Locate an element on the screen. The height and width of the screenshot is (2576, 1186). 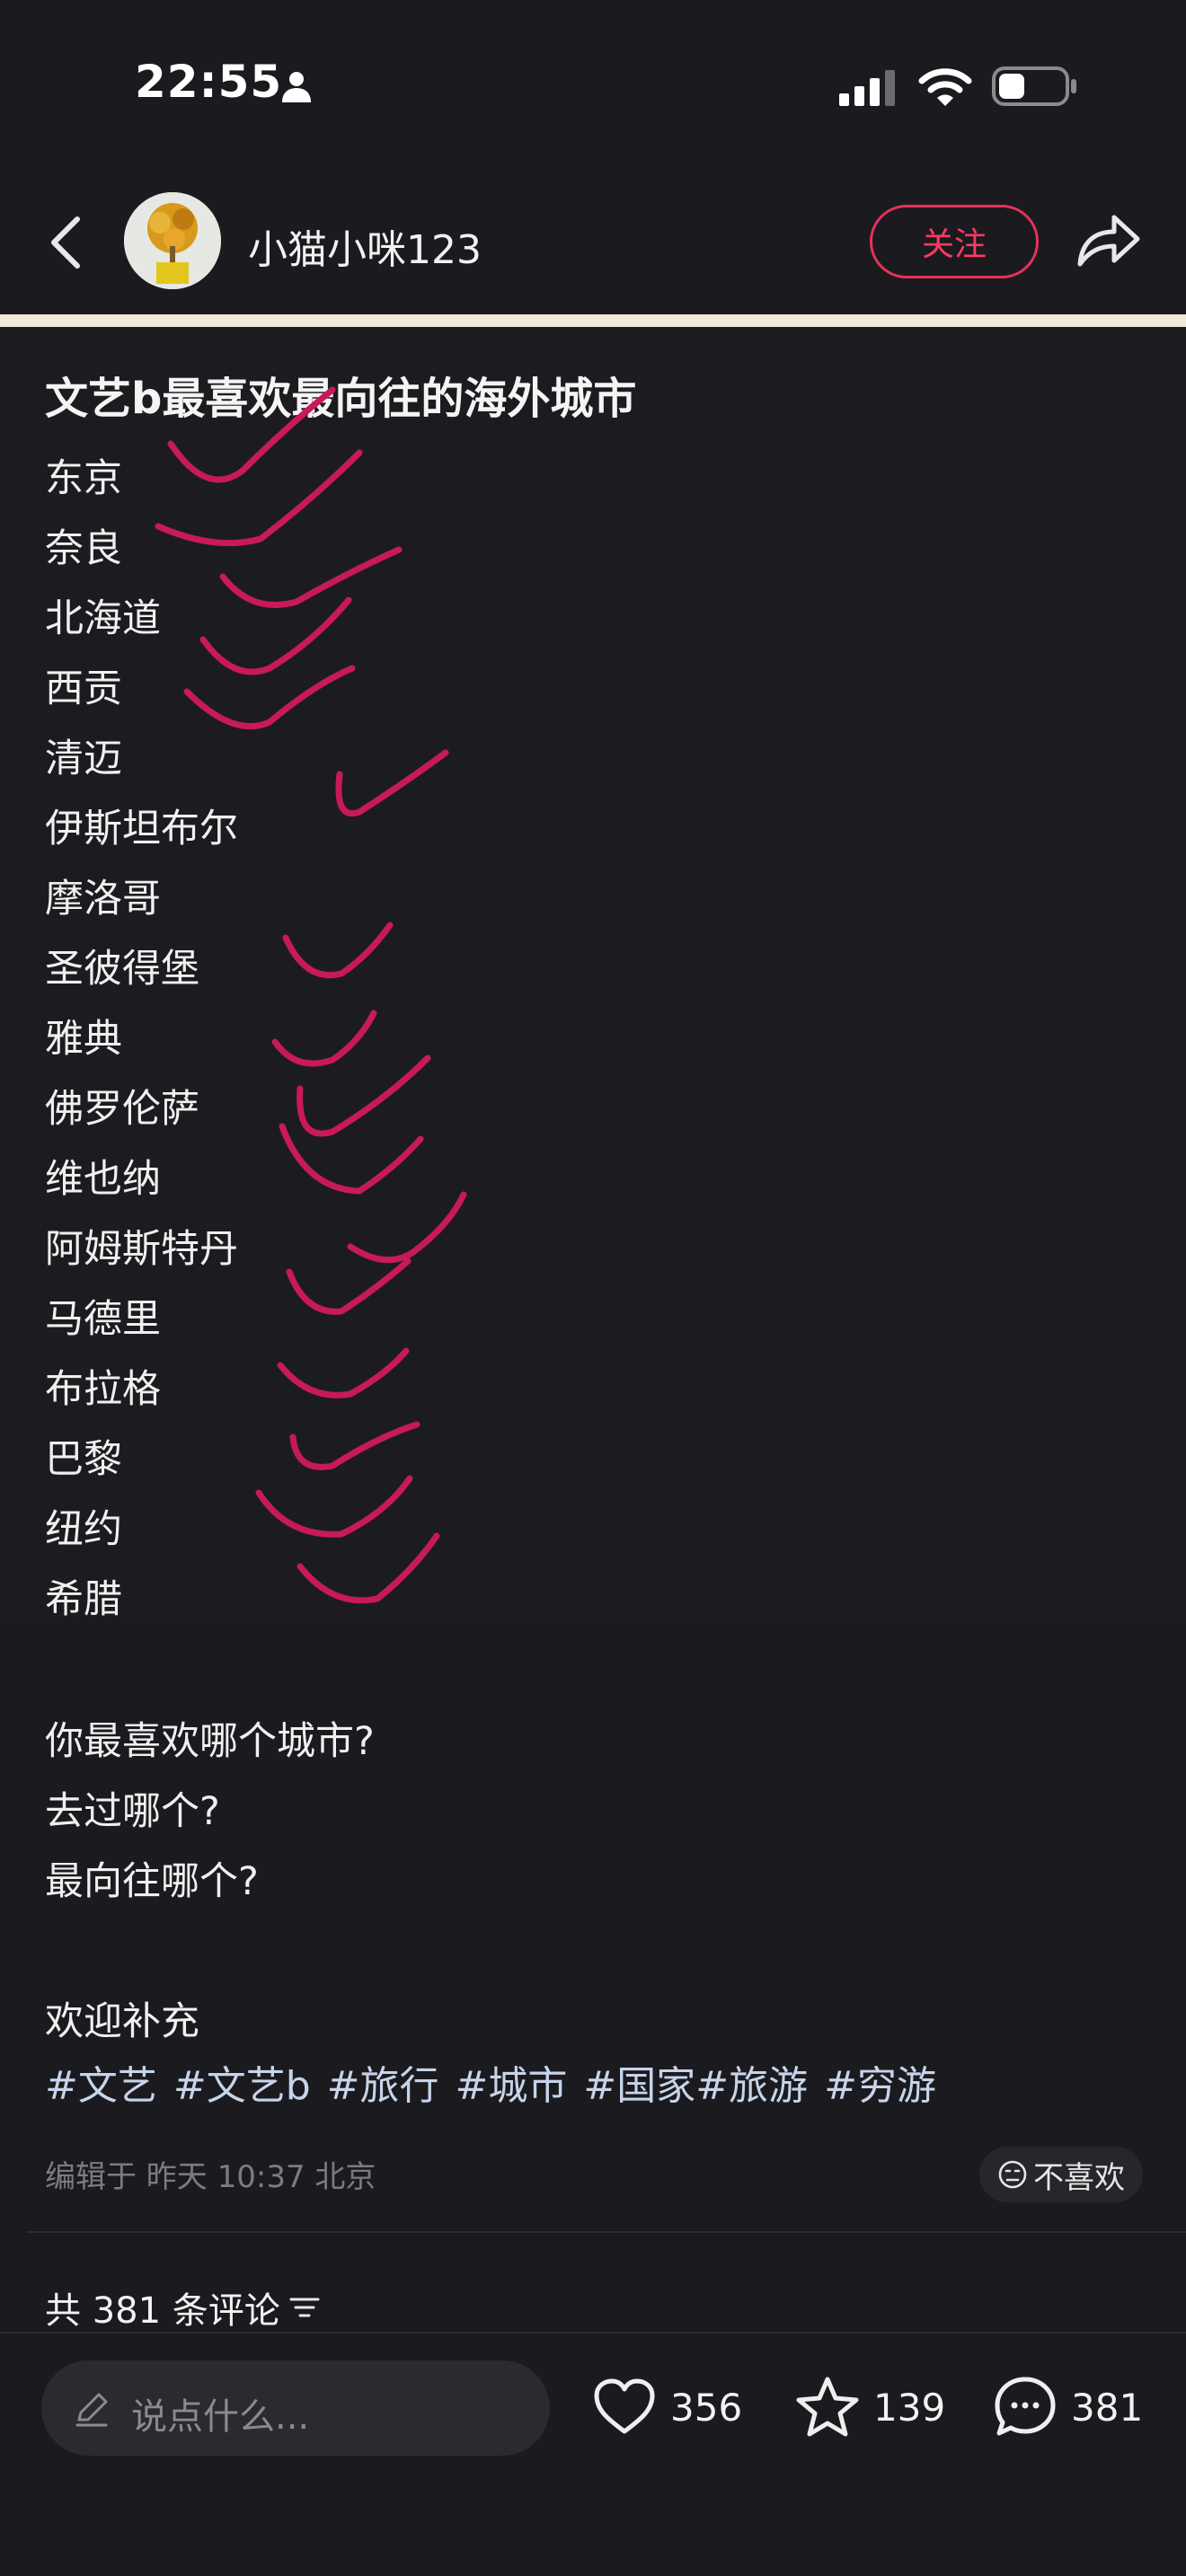
person-icon is located at coordinates (296, 87).